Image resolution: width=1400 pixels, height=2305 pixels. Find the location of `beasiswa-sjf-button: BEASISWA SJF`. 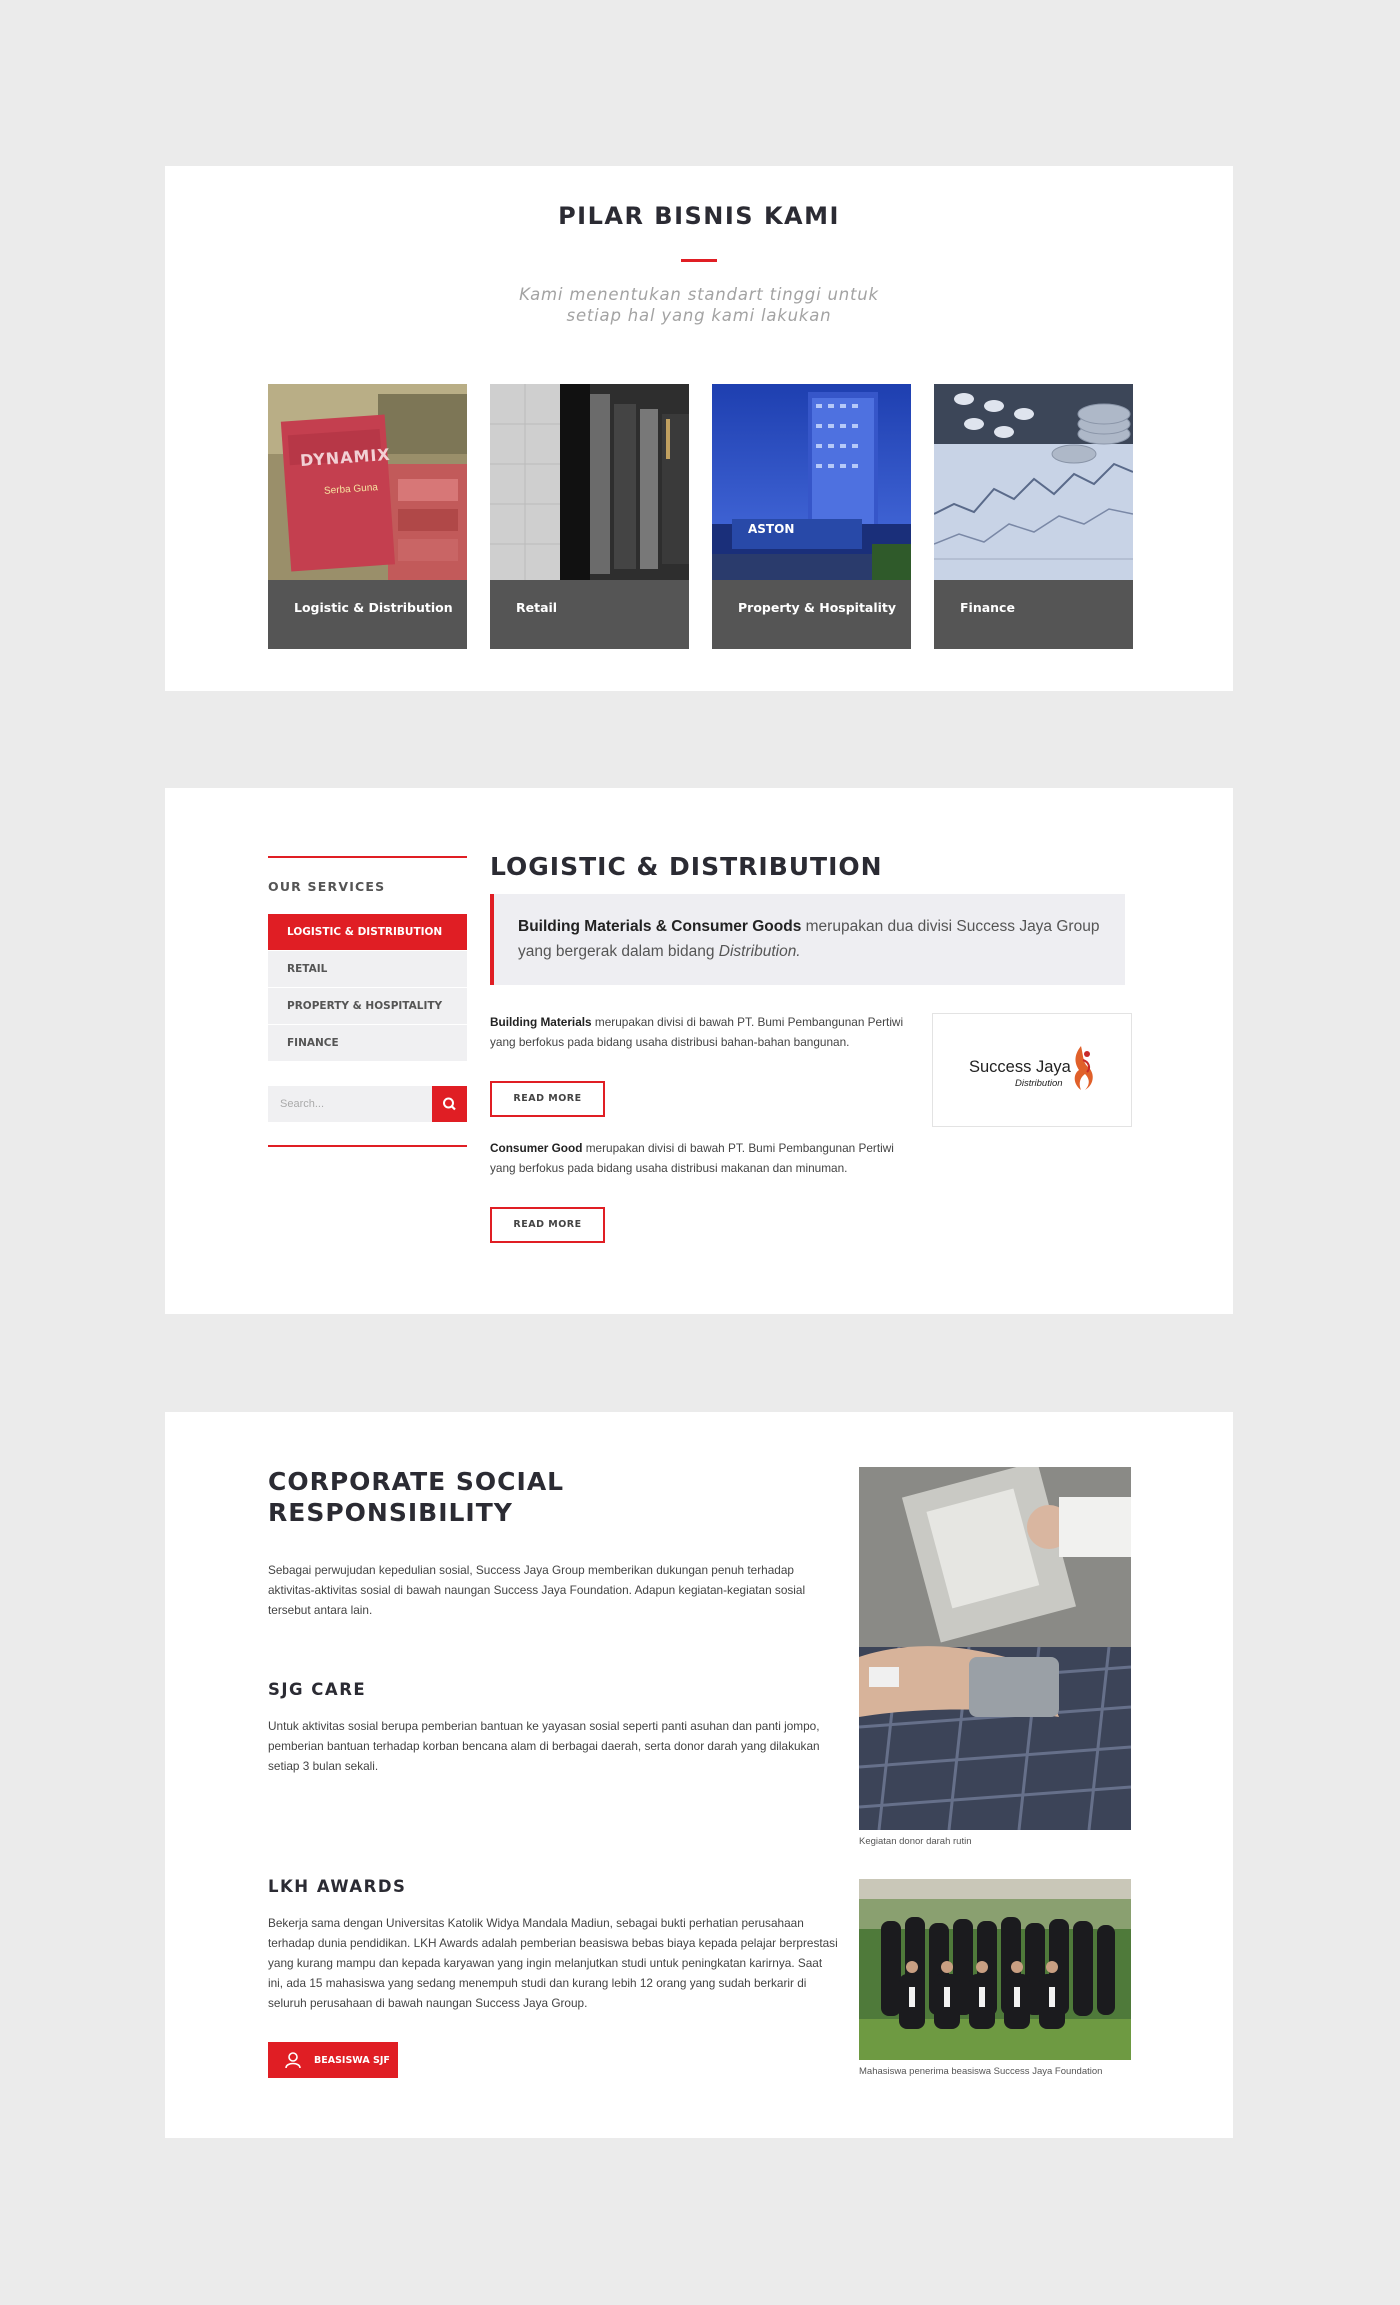

beasiswa-sjf-button: BEASISWA SJF is located at coordinates (333, 2060).